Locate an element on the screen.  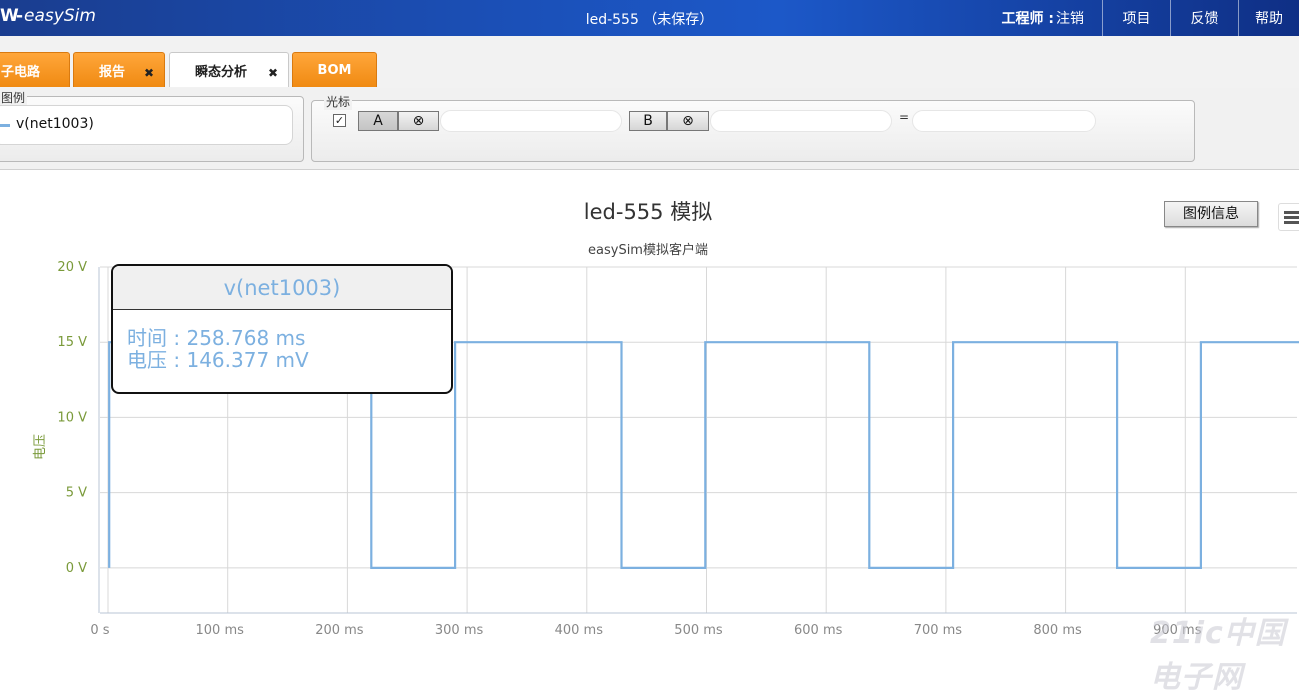
tooltip-voltage-label: 电压 : is located at coordinates (154, 360).